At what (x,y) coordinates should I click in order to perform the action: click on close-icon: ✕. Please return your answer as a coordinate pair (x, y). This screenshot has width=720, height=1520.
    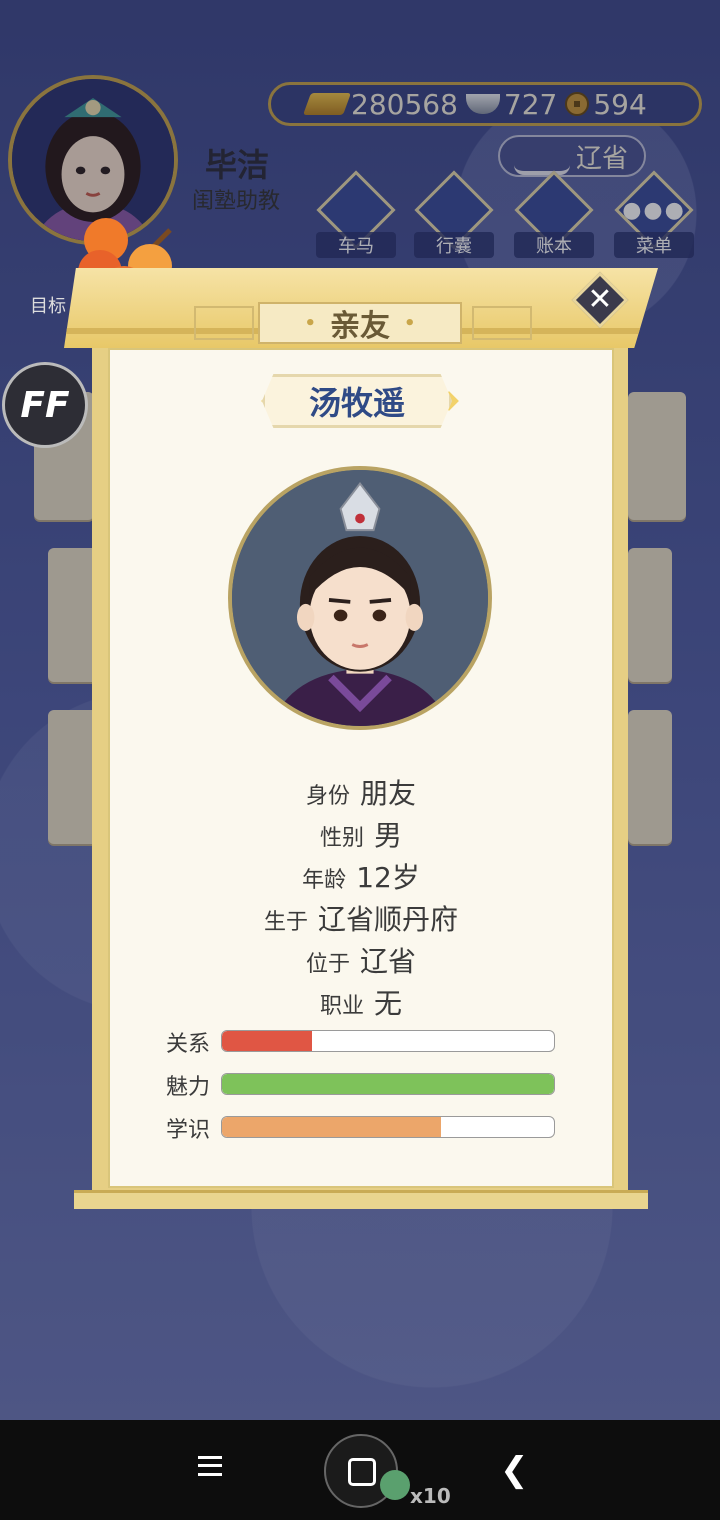
    Looking at the image, I should click on (600, 300).